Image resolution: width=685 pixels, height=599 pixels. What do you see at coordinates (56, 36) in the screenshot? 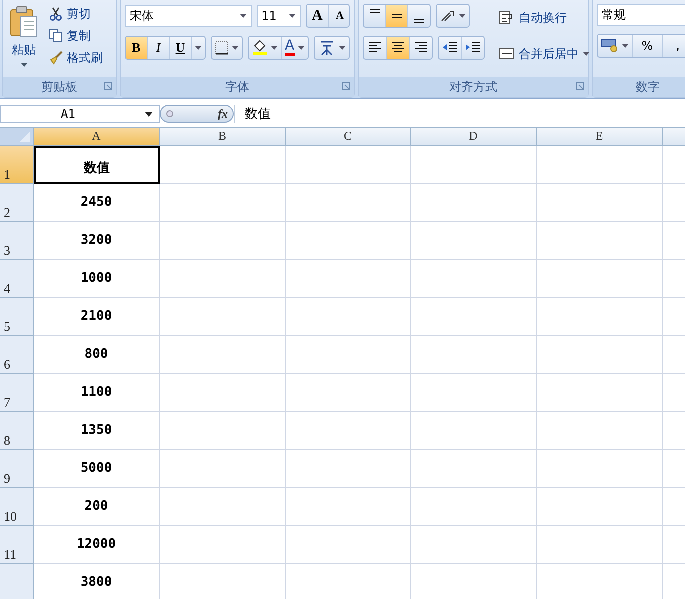
I see `copy-icon` at bounding box center [56, 36].